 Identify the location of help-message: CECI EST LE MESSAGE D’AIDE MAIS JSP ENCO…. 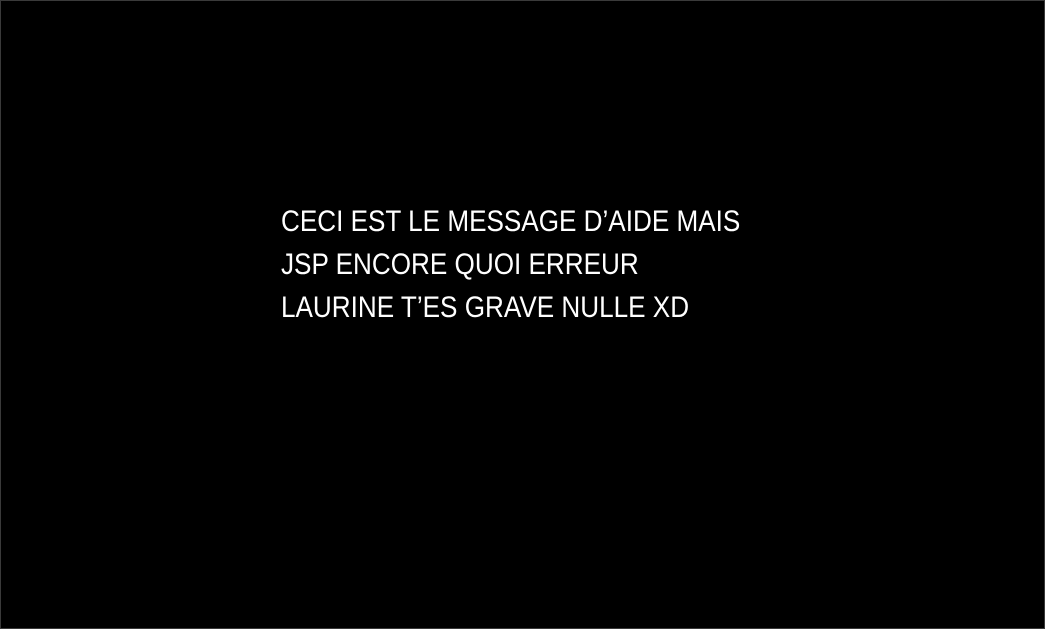
(510, 264).